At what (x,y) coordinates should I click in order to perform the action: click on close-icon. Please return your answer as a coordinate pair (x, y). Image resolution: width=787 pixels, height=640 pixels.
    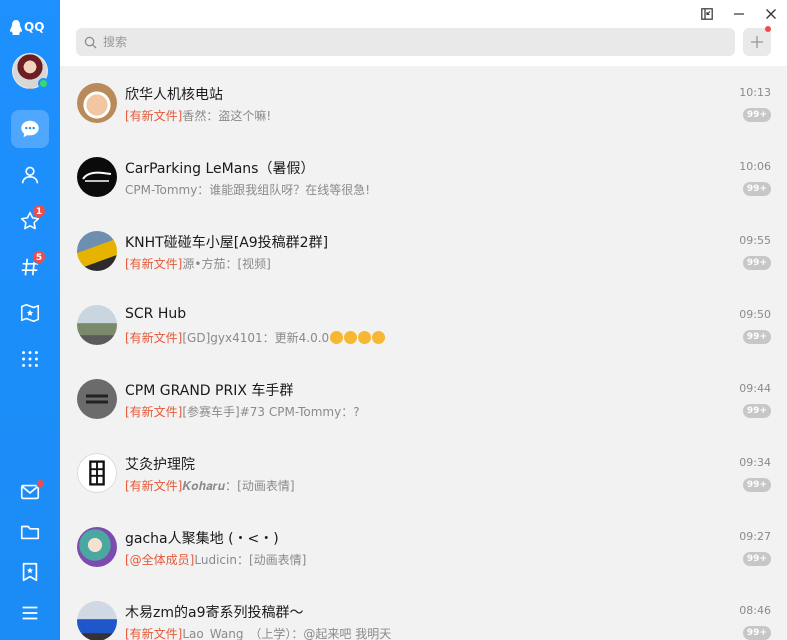
    Looking at the image, I should click on (771, 14).